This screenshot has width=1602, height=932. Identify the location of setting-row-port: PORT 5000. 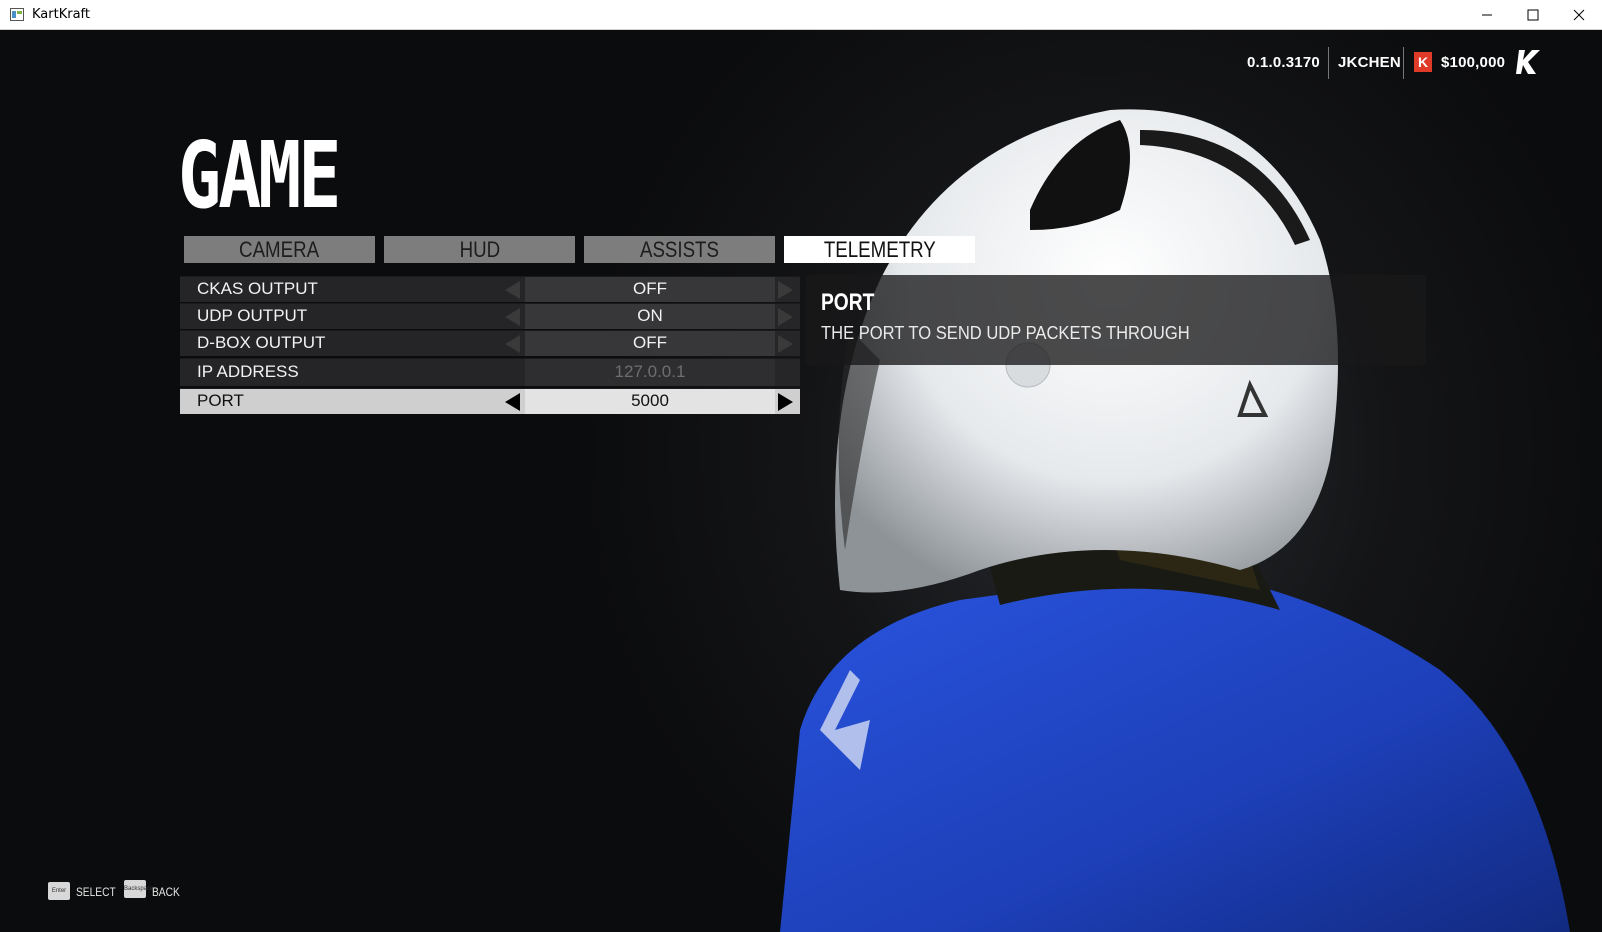
(490, 401).